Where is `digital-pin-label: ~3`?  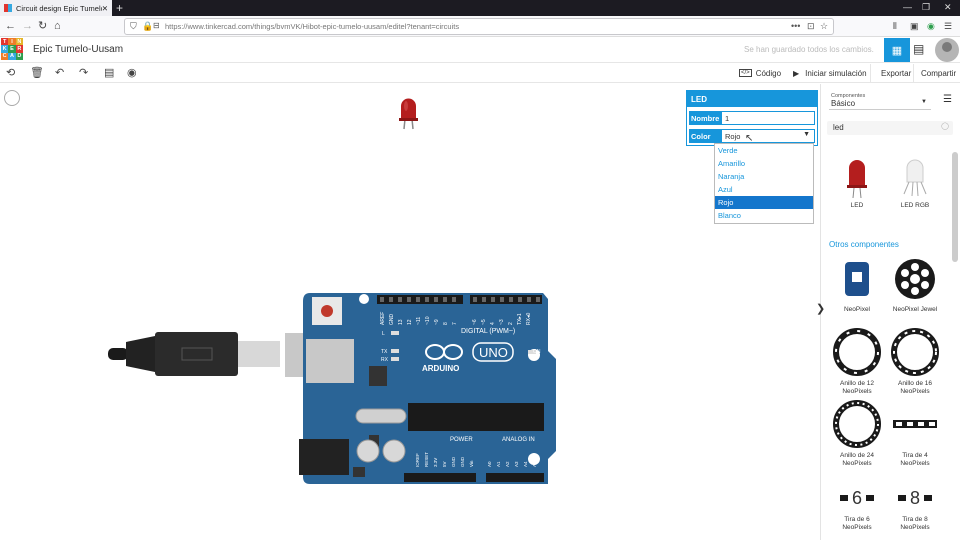 digital-pin-label: ~3 is located at coordinates (502, 322).